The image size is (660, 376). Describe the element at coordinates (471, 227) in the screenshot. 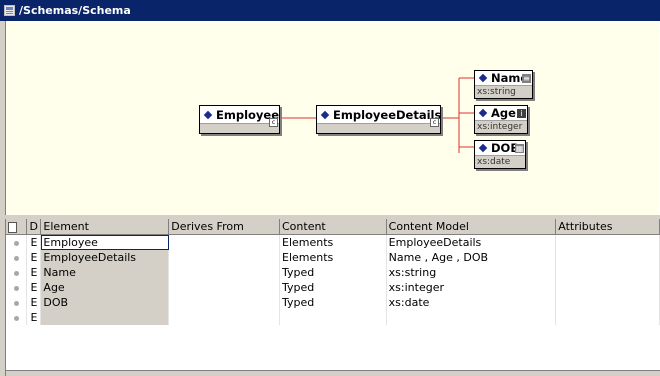

I see `column-header-content-model: Content Model` at that location.